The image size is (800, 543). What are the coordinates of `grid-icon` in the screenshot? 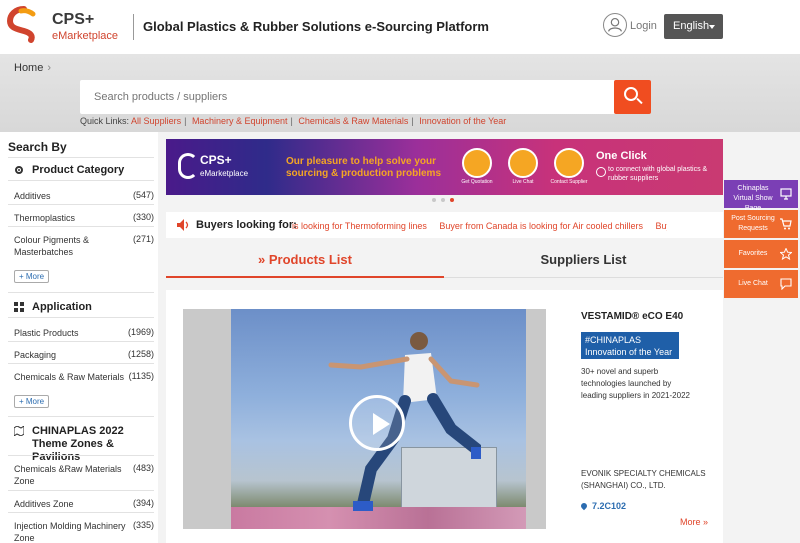 It's located at (19, 307).